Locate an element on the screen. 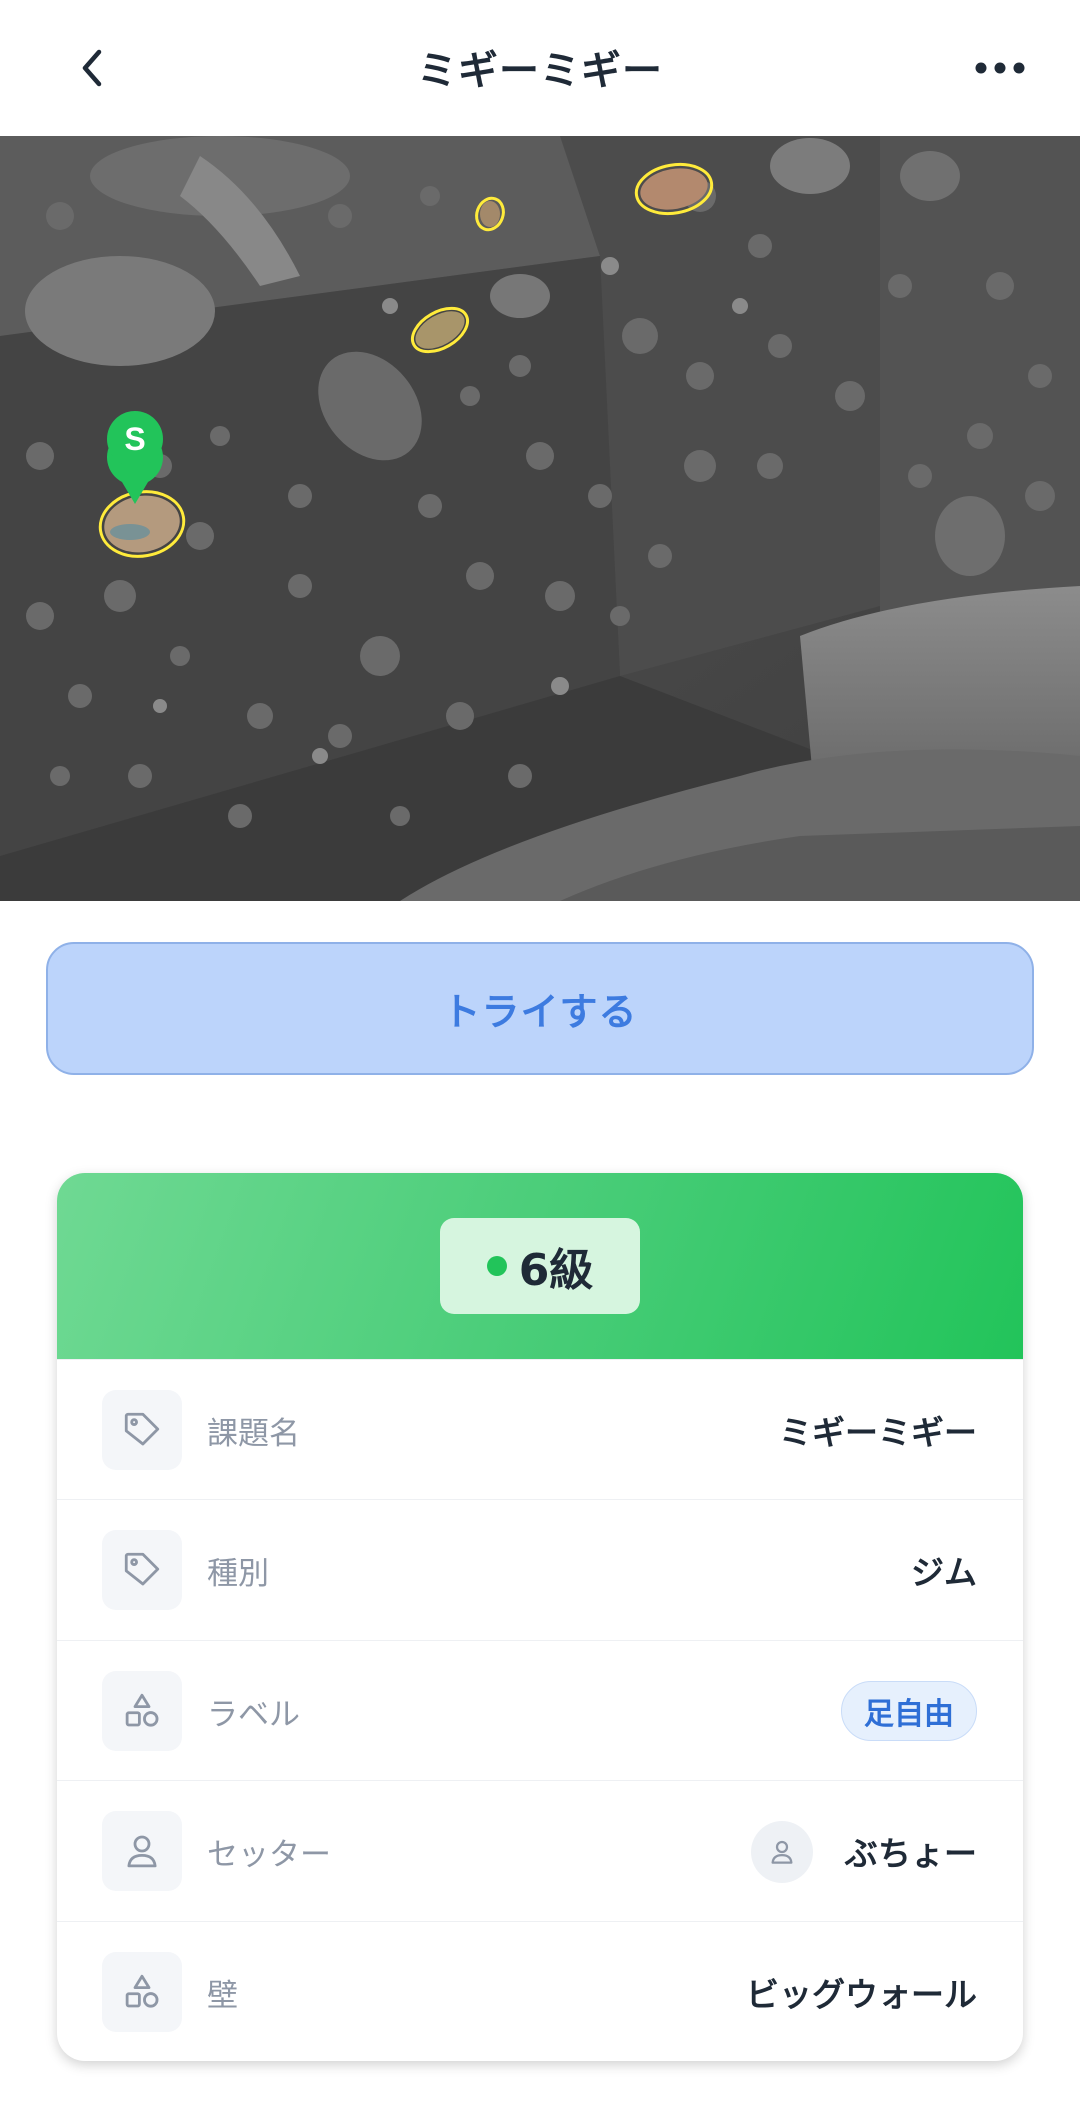 This screenshot has width=1080, height=2107. detail-row-type: 種別 ジム is located at coordinates (540, 1569).